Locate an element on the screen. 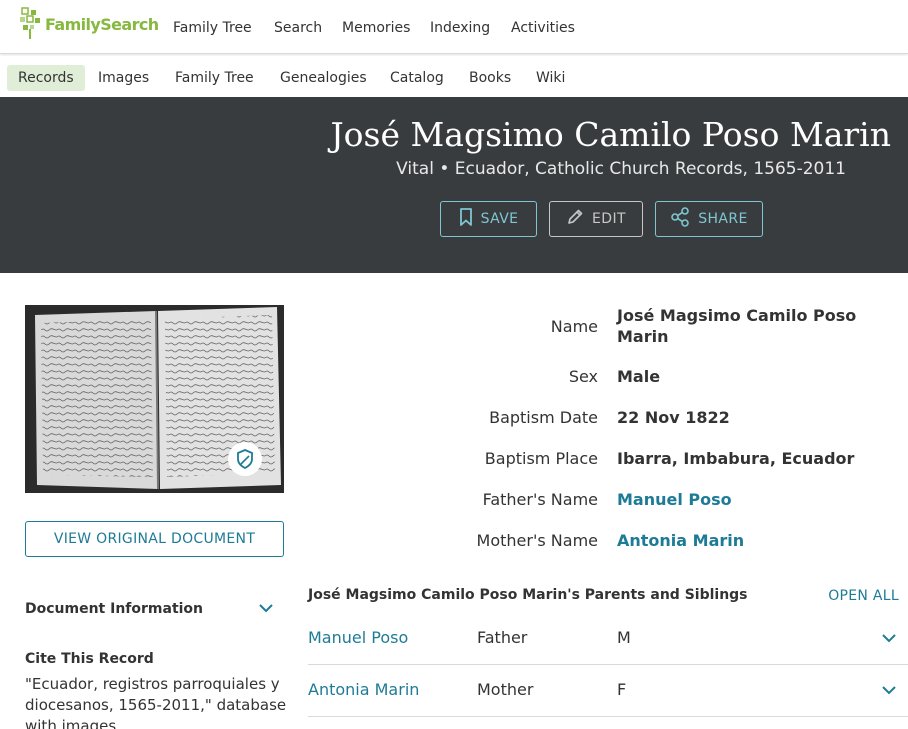  fact-value-name: José Magsimo Camilo Poso Marin is located at coordinates (737, 326).